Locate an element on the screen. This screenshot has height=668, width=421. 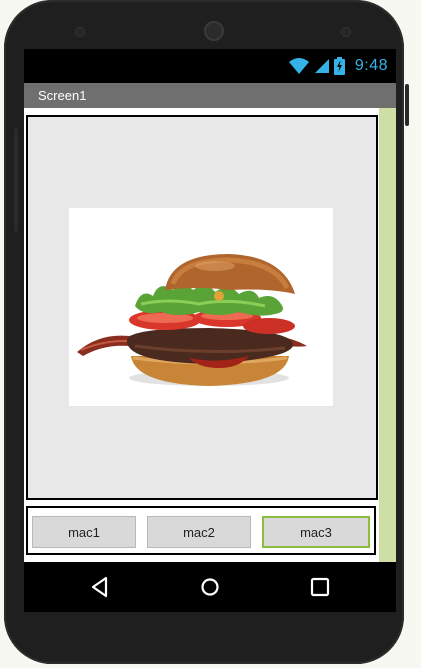
mac2-button: mac2 is located at coordinates (199, 532).